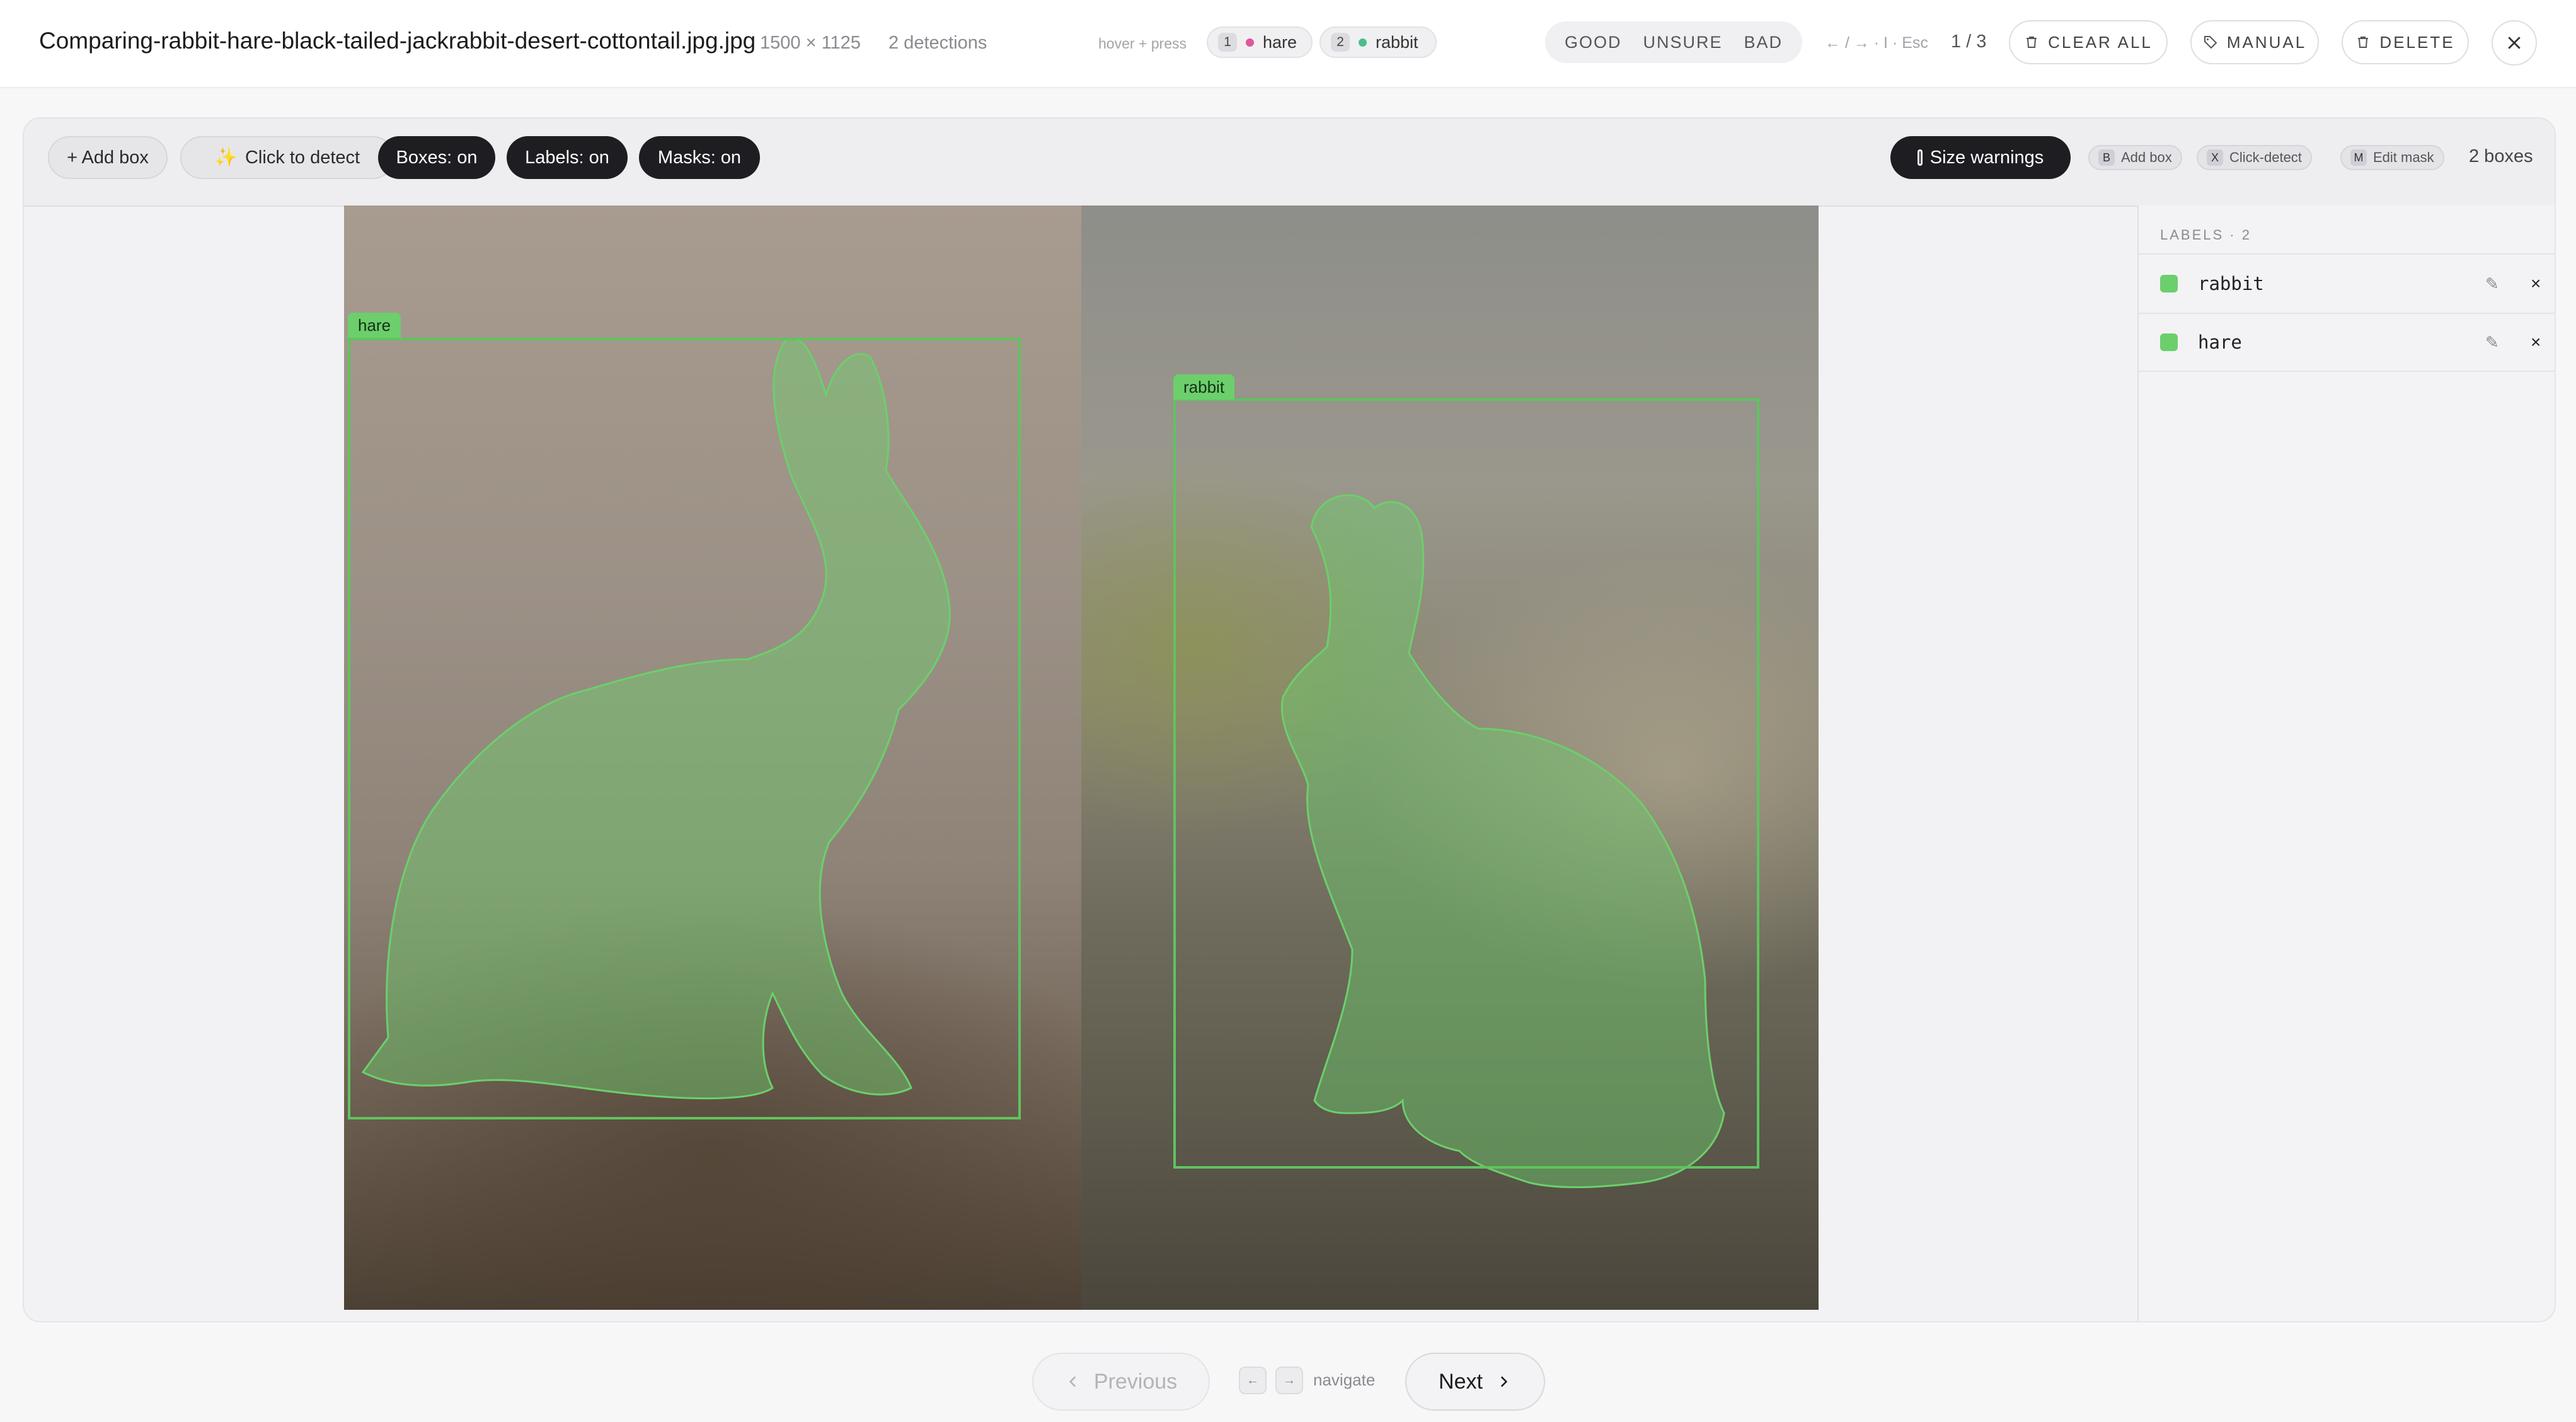  I want to click on detection-count: 2 detections, so click(937, 43).